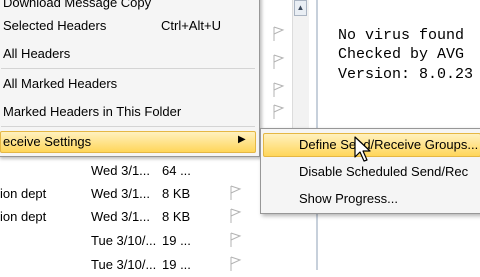  Describe the element at coordinates (128, 54) in the screenshot. I see `menu-item-all-headers: All Headers` at that location.